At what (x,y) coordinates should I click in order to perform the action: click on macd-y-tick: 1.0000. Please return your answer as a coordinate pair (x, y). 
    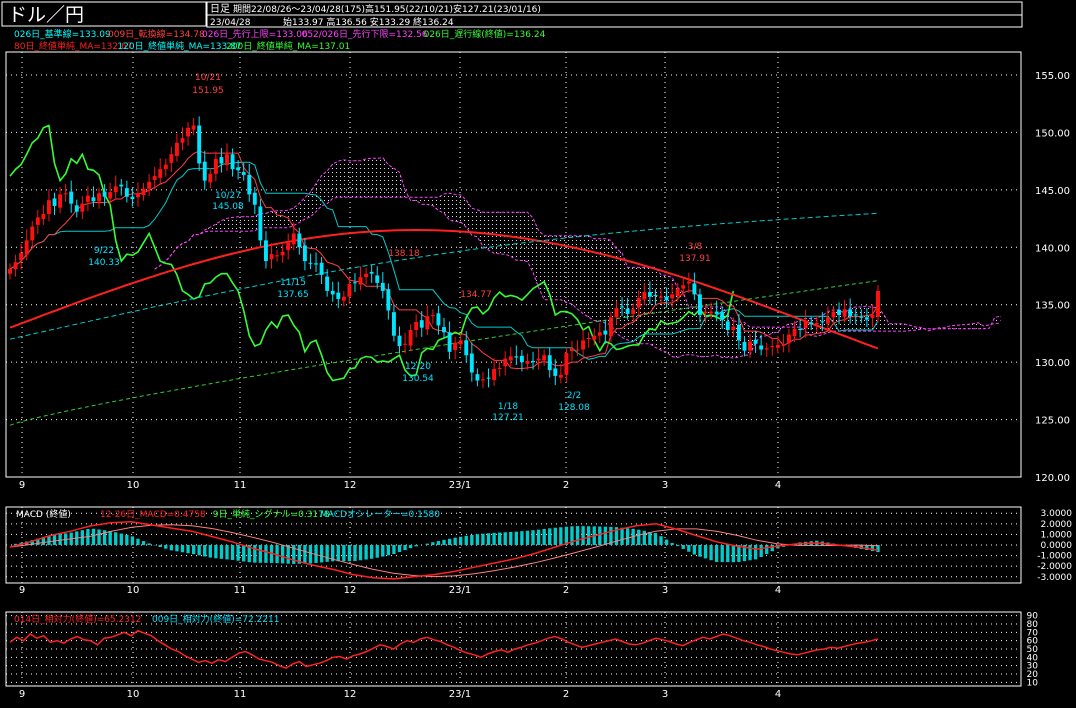
    Looking at the image, I should click on (1057, 535).